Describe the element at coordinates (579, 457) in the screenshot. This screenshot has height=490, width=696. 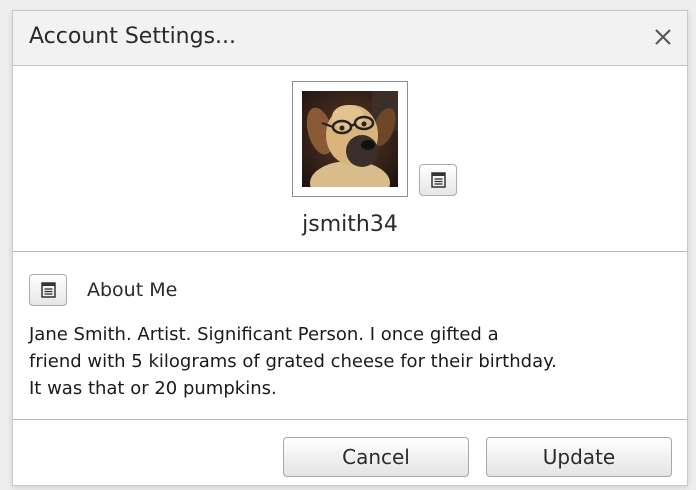
I see `update-button: Update` at that location.